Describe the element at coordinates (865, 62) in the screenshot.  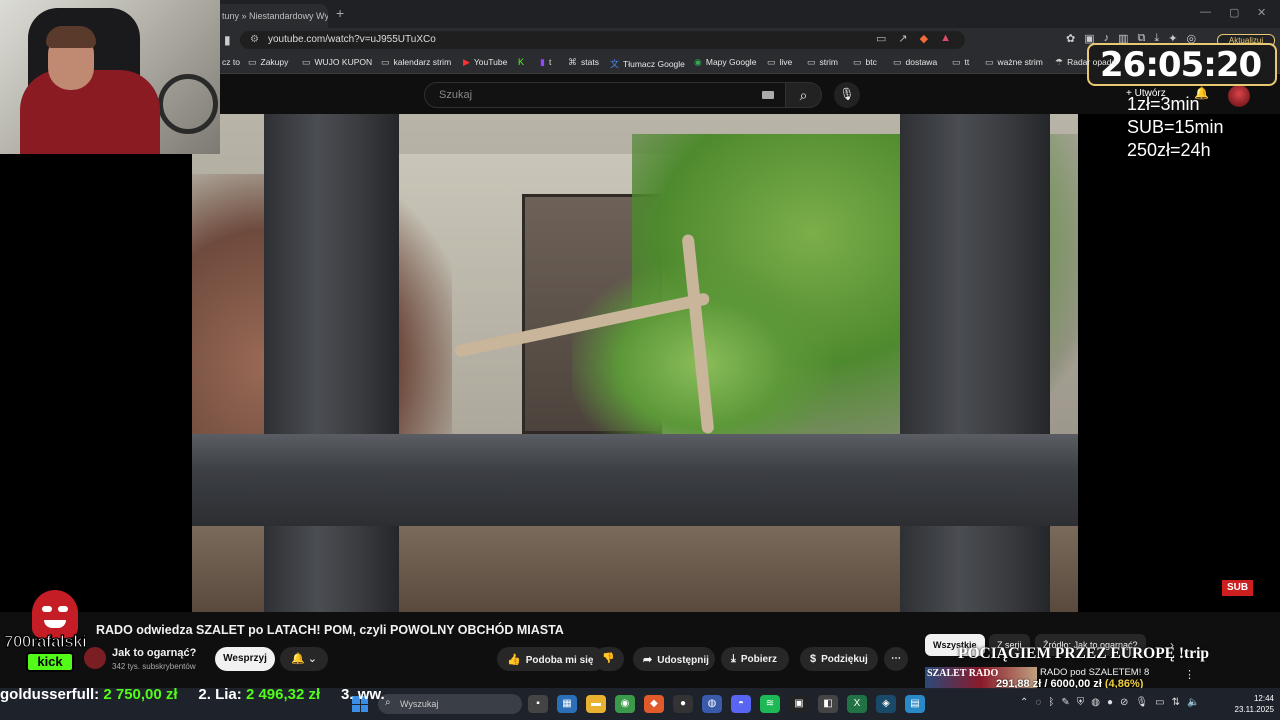
I see `bookmark-item: ▭ btc` at that location.